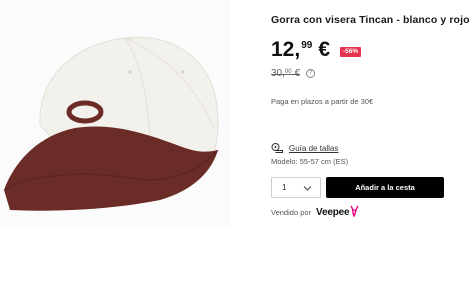 The image size is (475, 281). I want to click on tape-measure-icon, so click(277, 148).